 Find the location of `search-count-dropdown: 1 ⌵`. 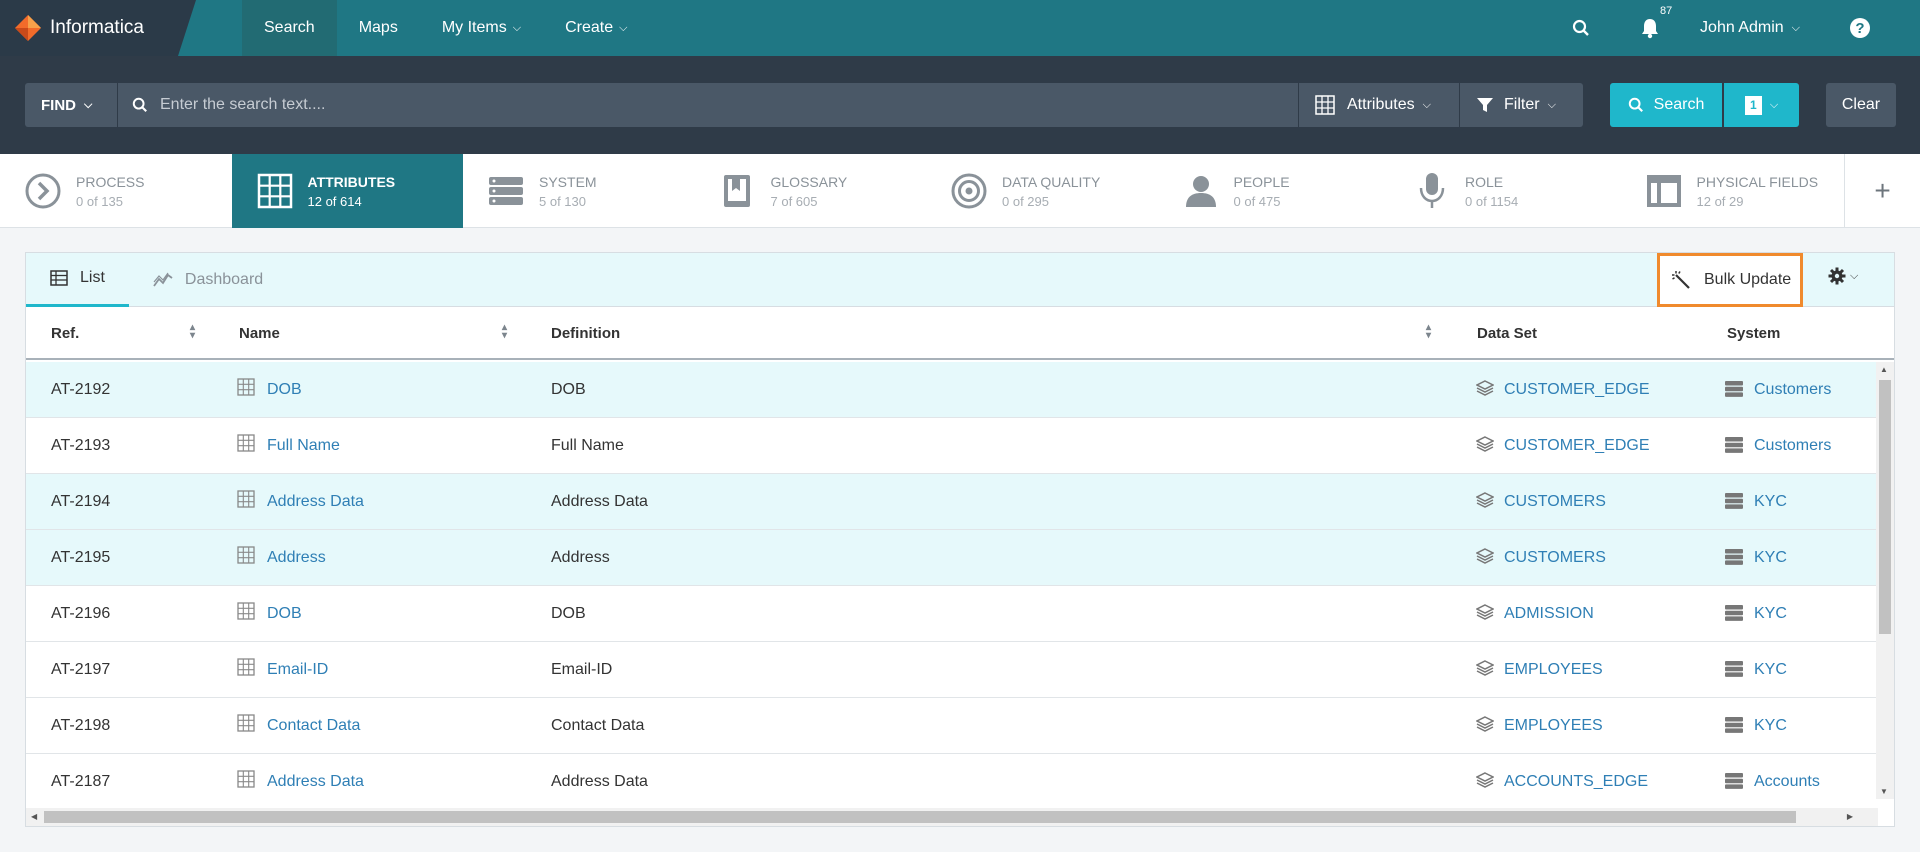

search-count-dropdown: 1 ⌵ is located at coordinates (1761, 105).